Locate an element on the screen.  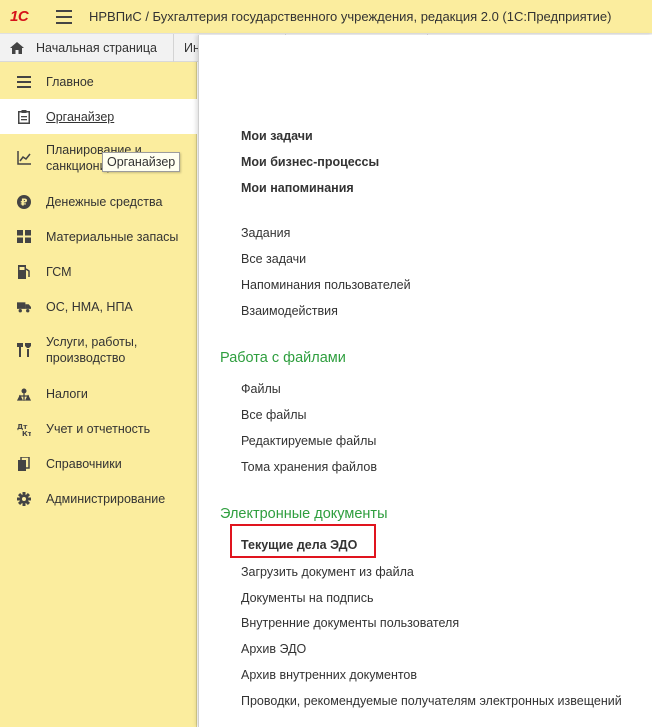
sidebar-item-organizer: Органайзер is located at coordinates (98, 116).